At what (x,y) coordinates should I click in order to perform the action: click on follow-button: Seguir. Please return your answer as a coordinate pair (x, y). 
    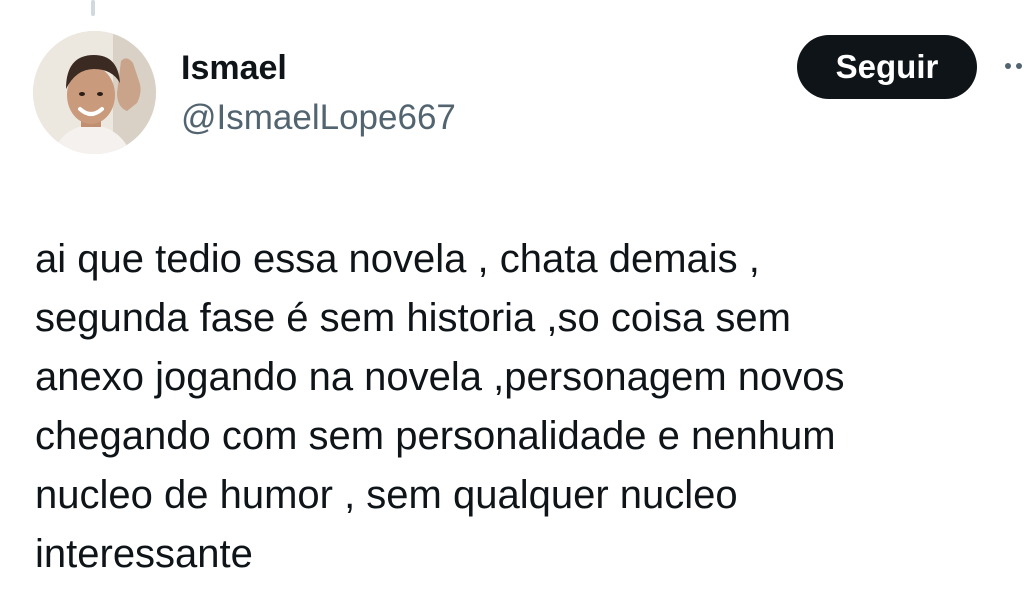
    Looking at the image, I should click on (887, 67).